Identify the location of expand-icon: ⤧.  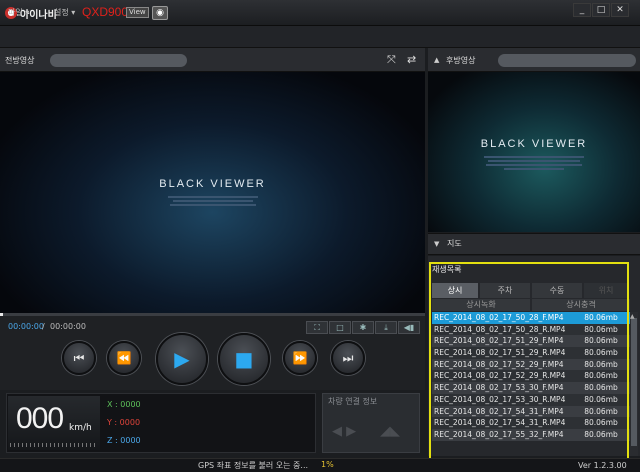
(391, 60).